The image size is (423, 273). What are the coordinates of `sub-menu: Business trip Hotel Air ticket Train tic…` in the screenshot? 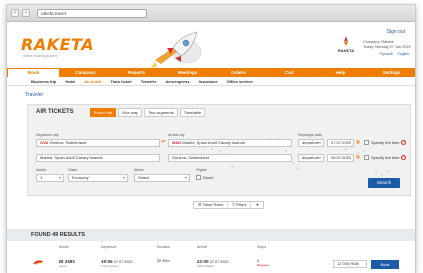 It's located at (211, 81).